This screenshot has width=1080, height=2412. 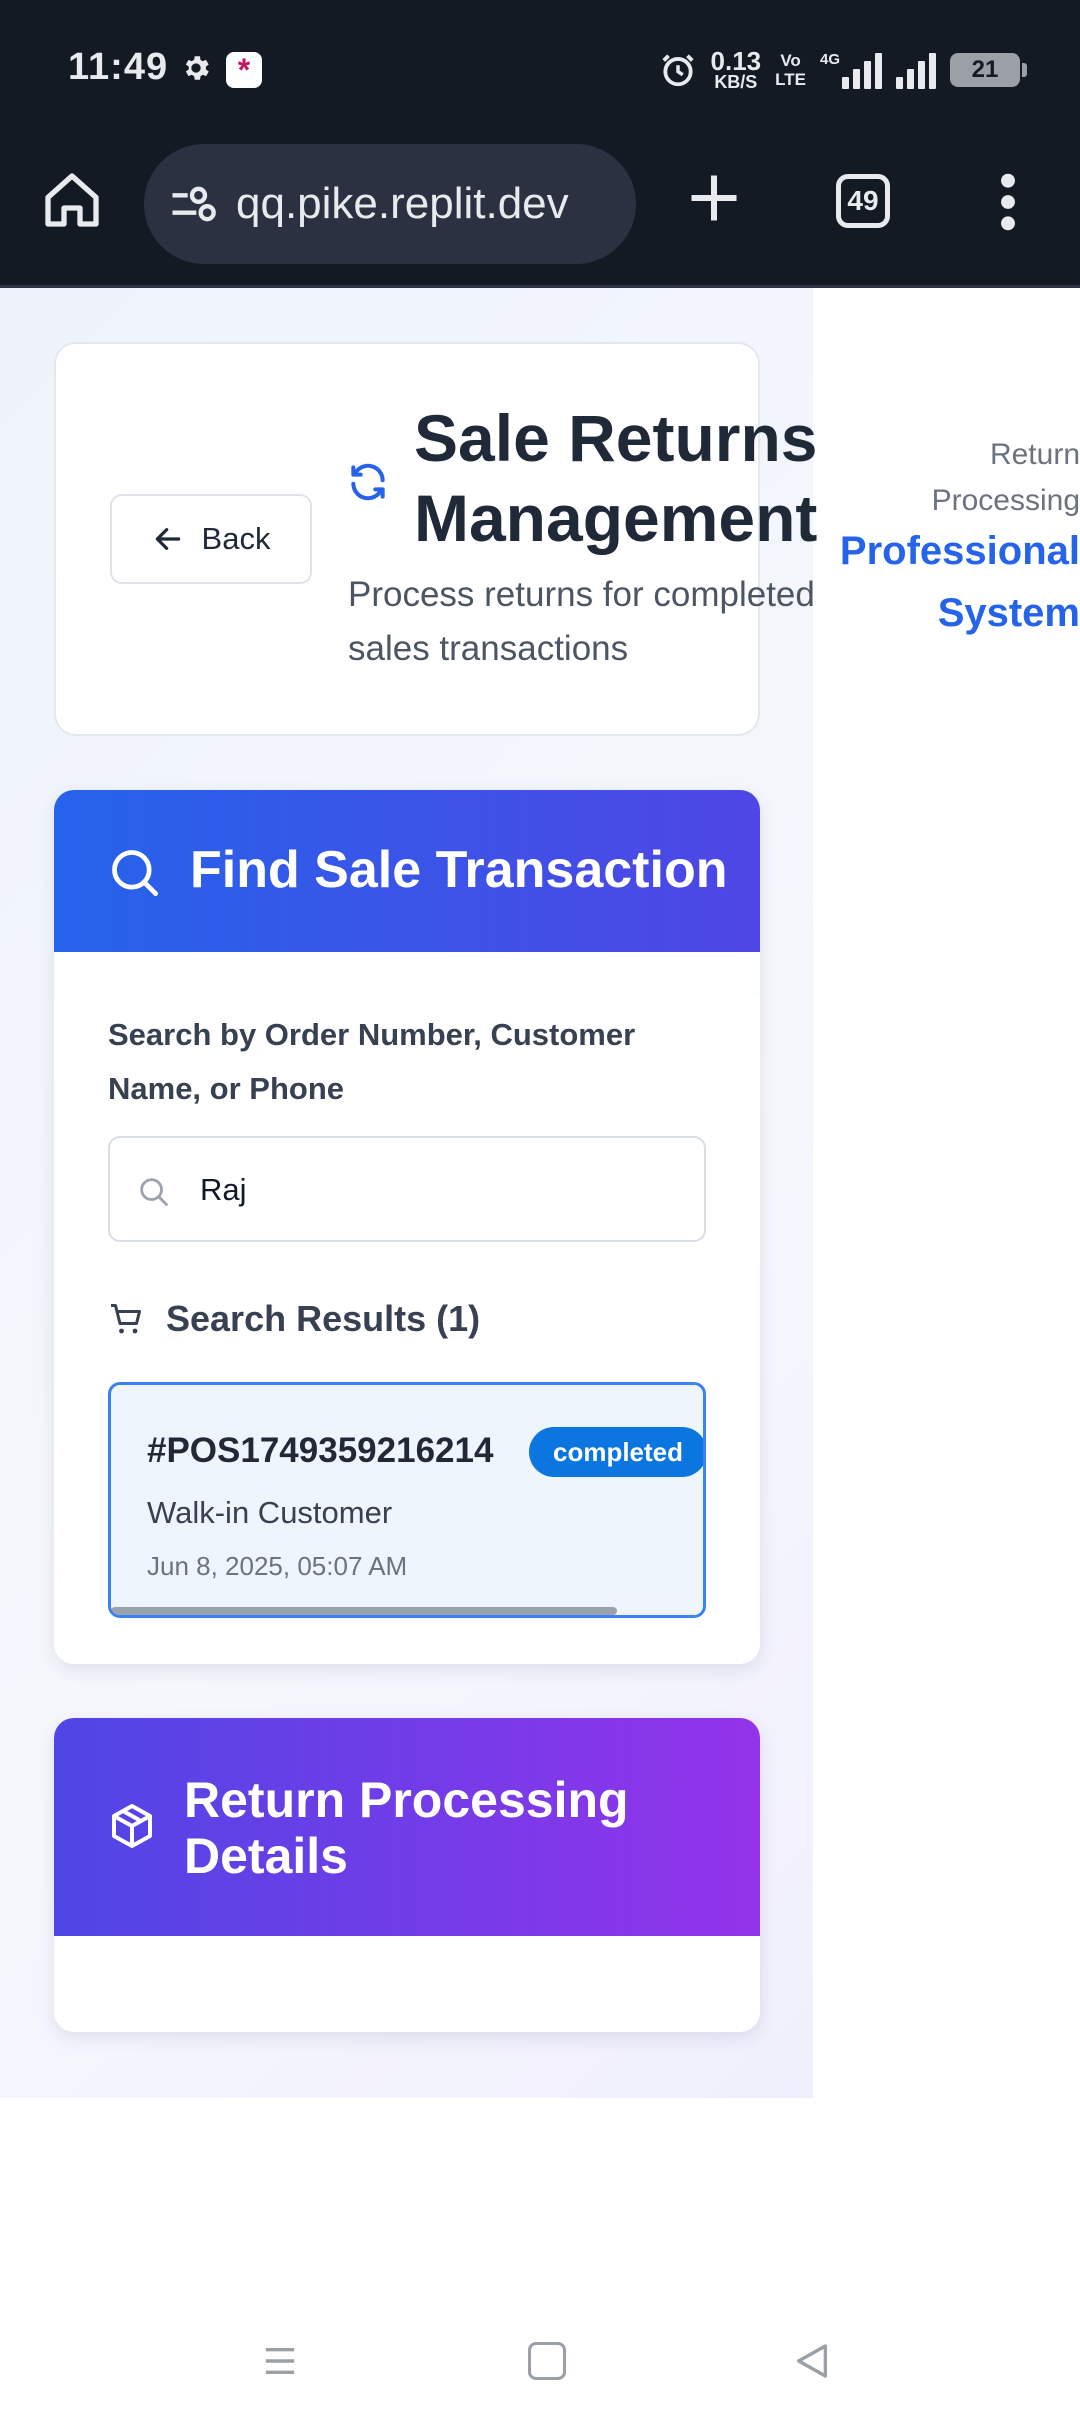 I want to click on status-badge: completed, so click(x=616, y=1452).